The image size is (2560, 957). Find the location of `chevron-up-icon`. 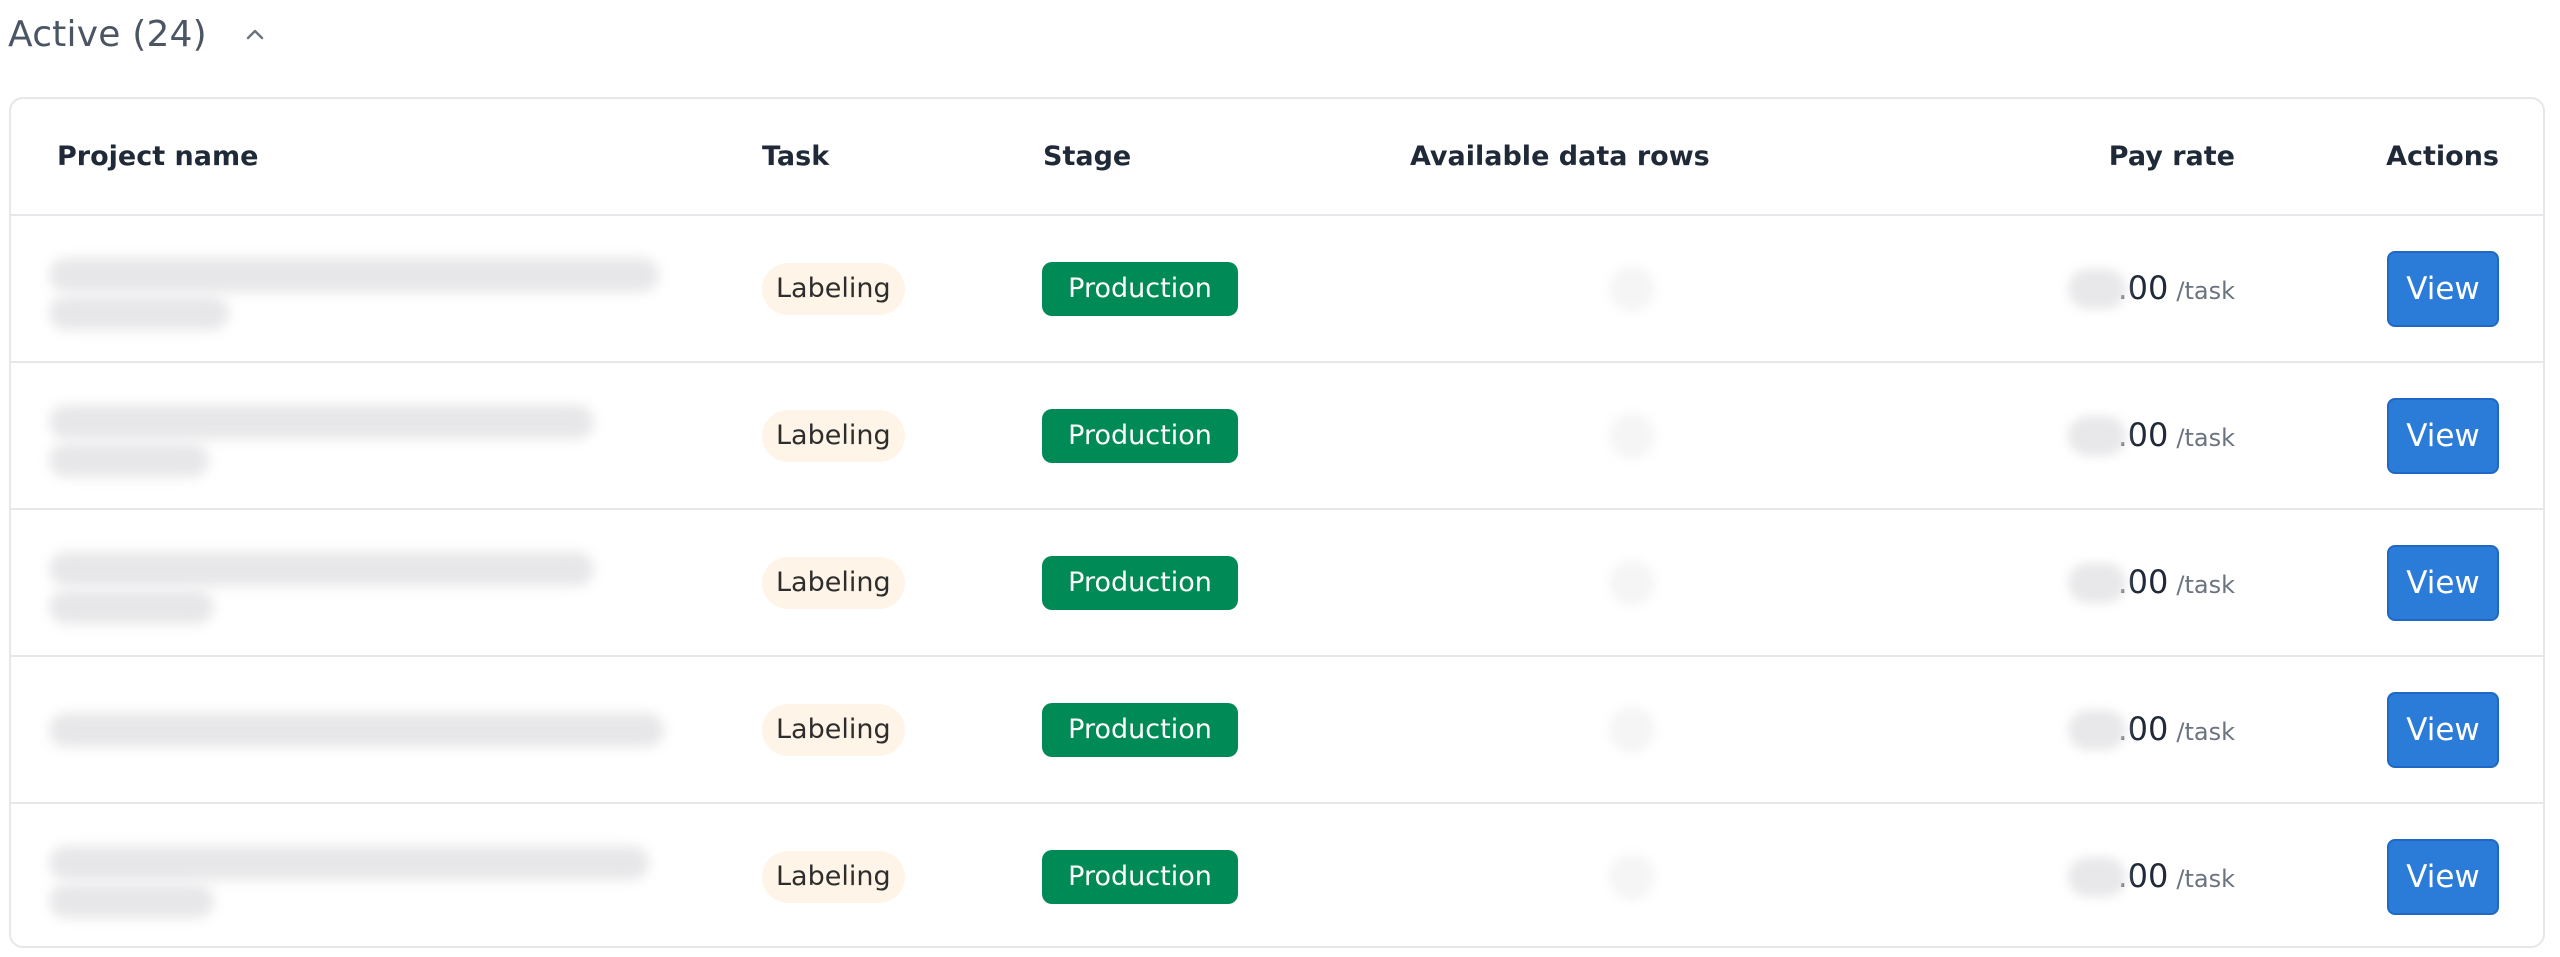

chevron-up-icon is located at coordinates (255, 34).